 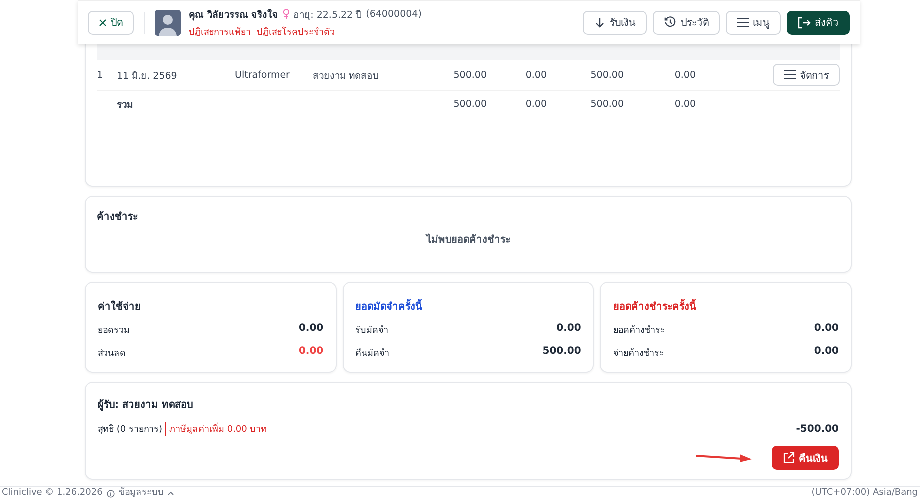 I want to click on history-button: ประวัติ, so click(x=686, y=22).